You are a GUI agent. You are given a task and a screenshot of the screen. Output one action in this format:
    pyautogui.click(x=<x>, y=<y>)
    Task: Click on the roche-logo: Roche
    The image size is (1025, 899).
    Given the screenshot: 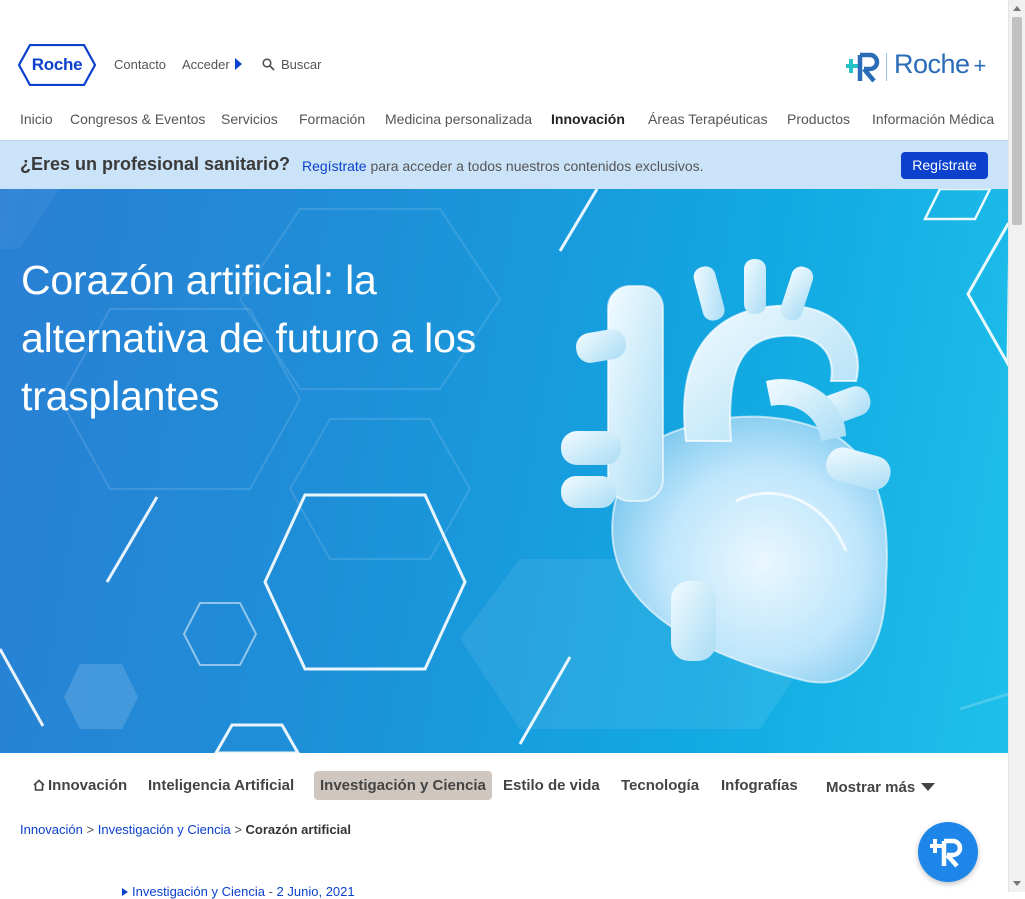 What is the action you would take?
    pyautogui.click(x=57, y=65)
    